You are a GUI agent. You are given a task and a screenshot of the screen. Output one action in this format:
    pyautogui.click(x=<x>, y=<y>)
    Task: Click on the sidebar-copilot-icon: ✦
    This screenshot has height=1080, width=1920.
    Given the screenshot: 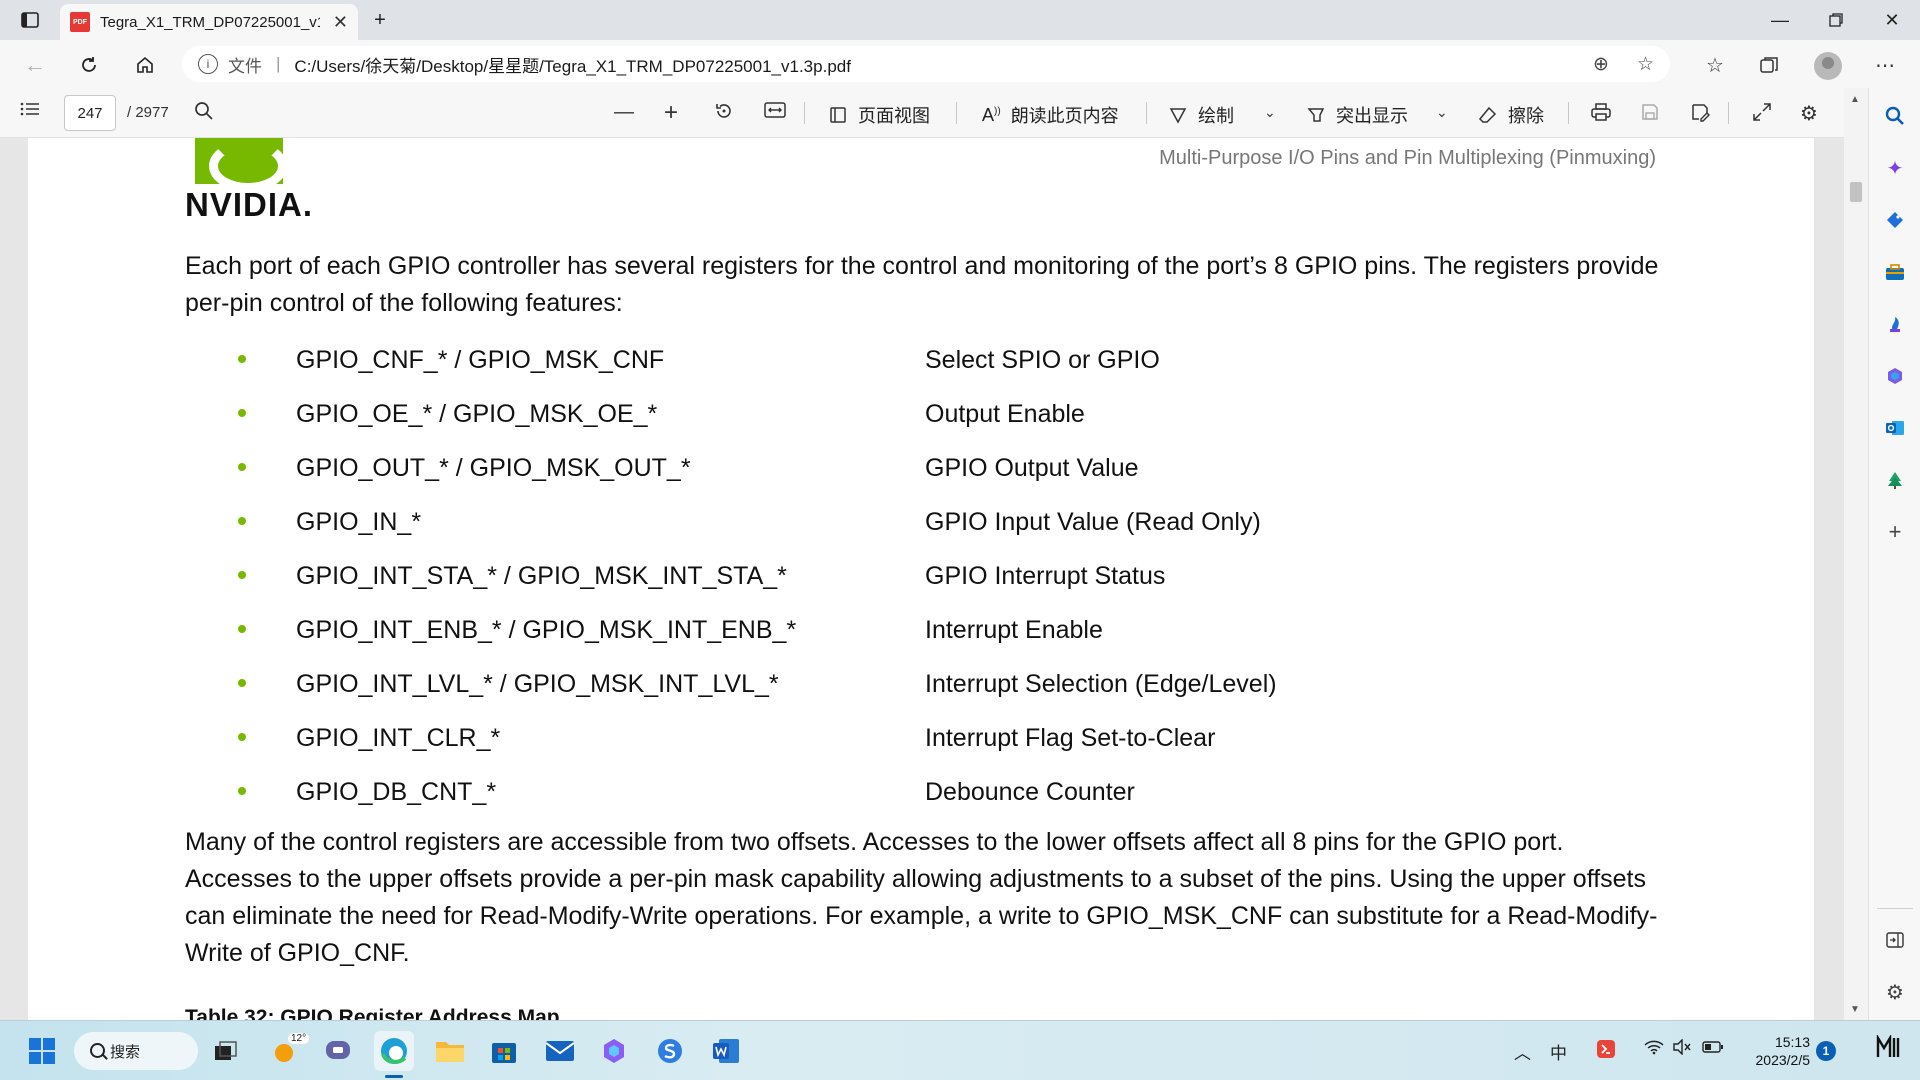 What is the action you would take?
    pyautogui.click(x=1895, y=168)
    